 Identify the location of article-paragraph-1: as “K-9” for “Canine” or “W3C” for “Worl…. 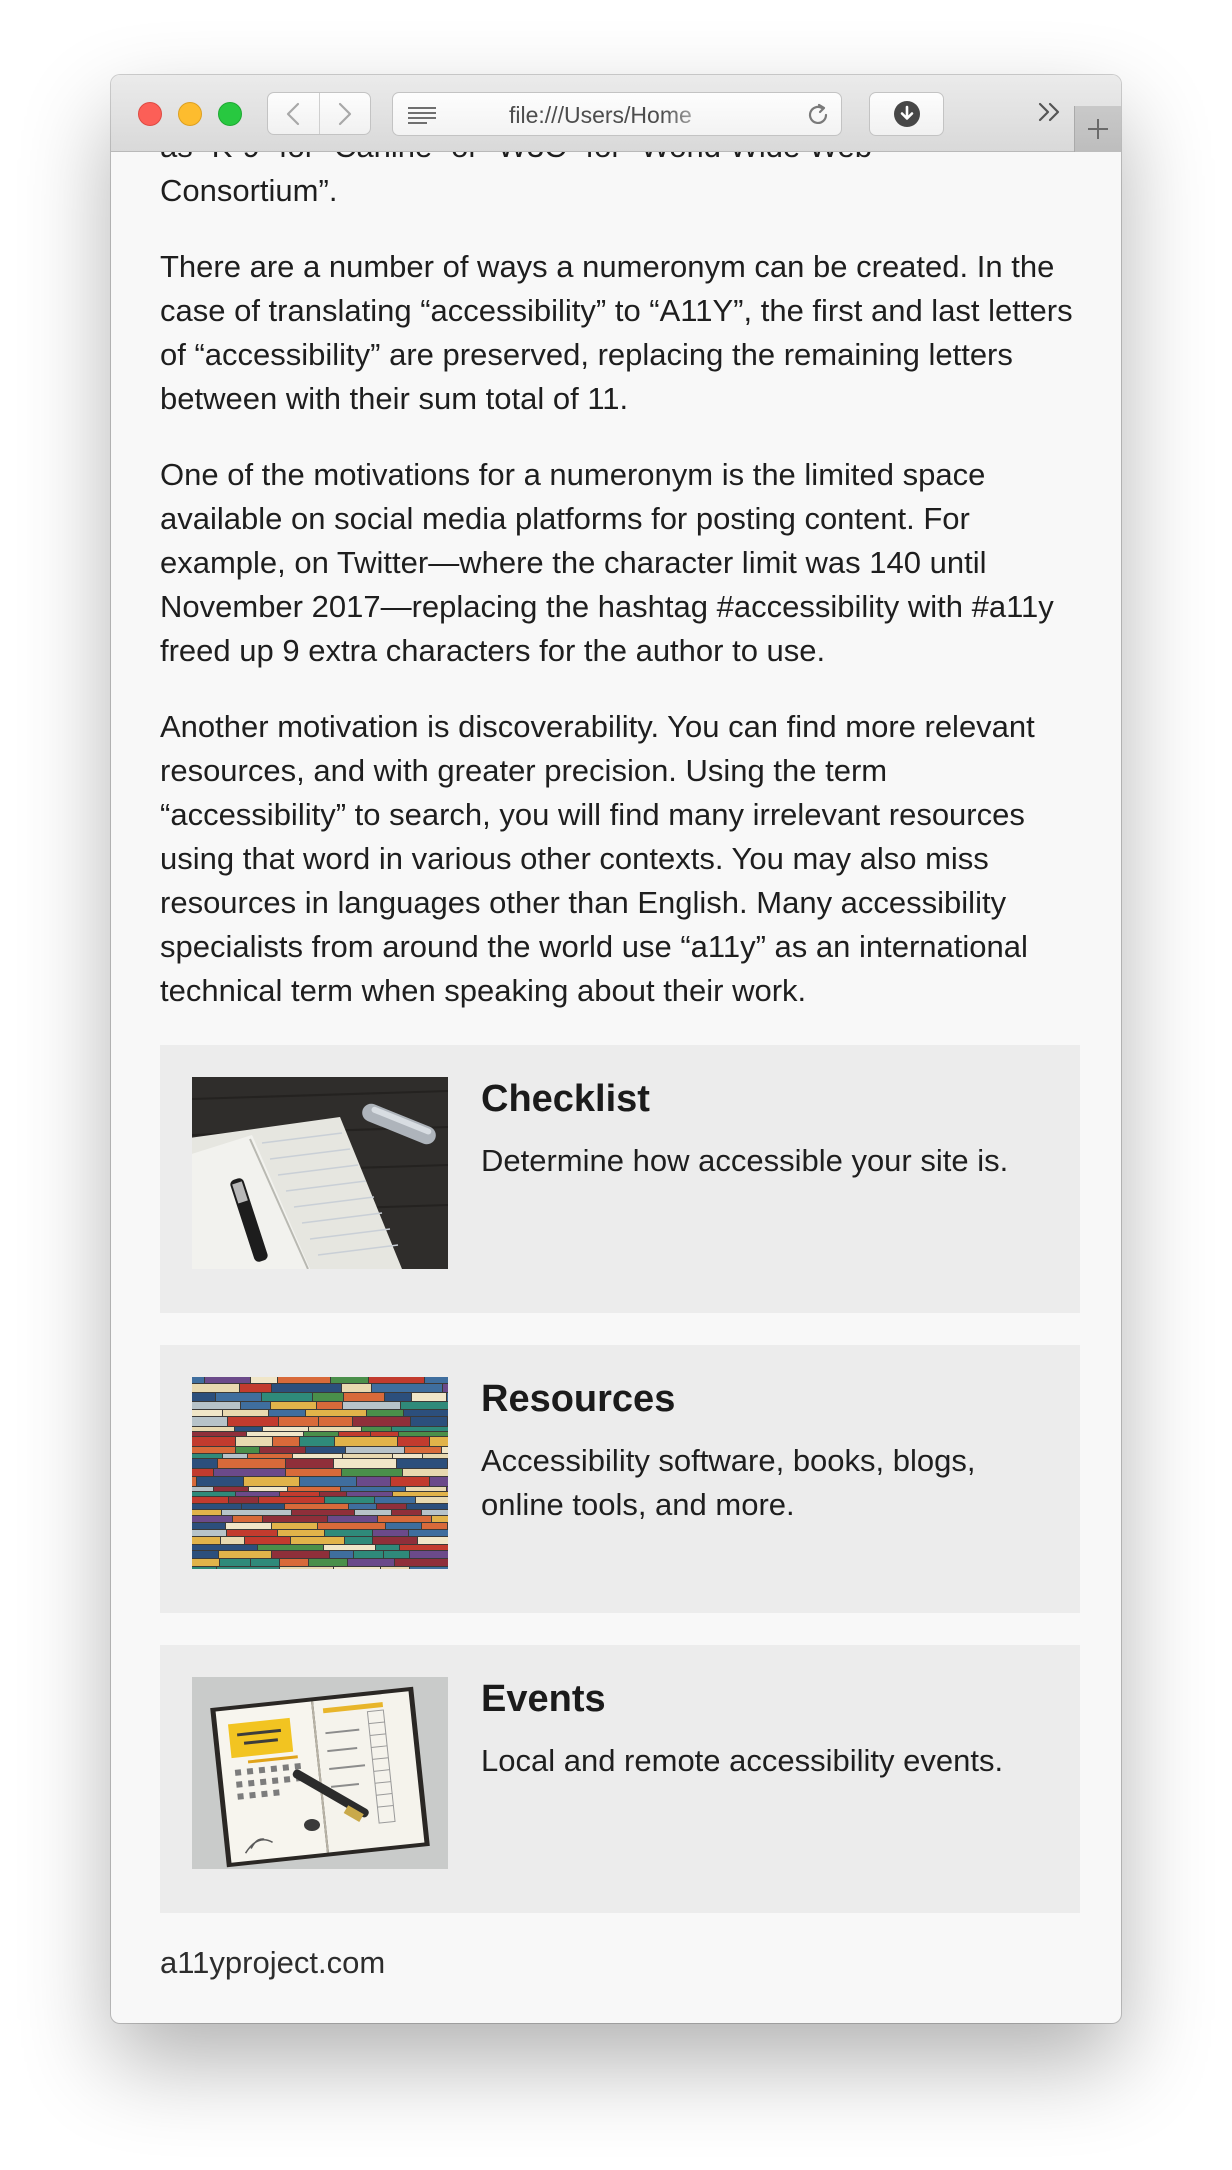
(620, 182).